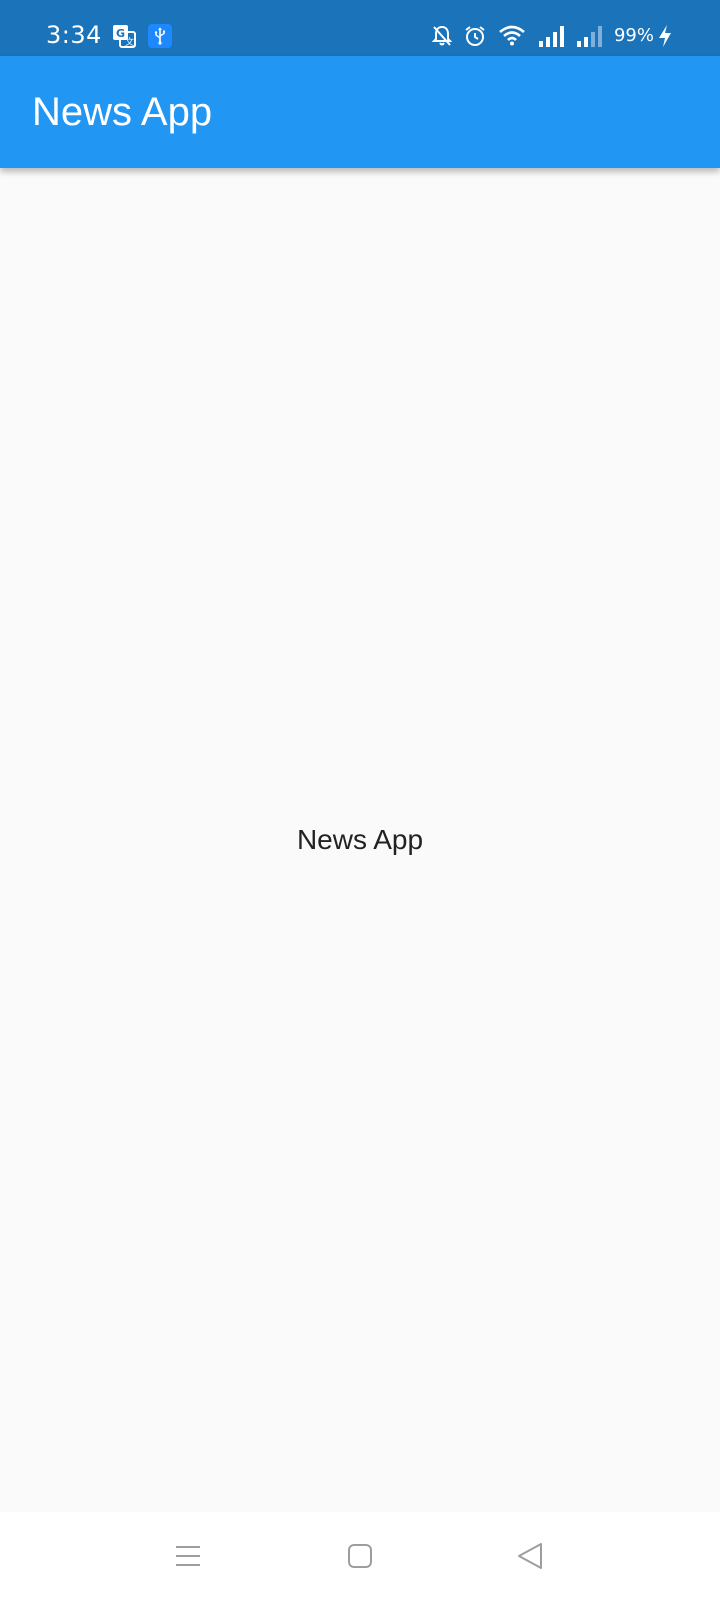  I want to click on home-icon, so click(360, 1556).